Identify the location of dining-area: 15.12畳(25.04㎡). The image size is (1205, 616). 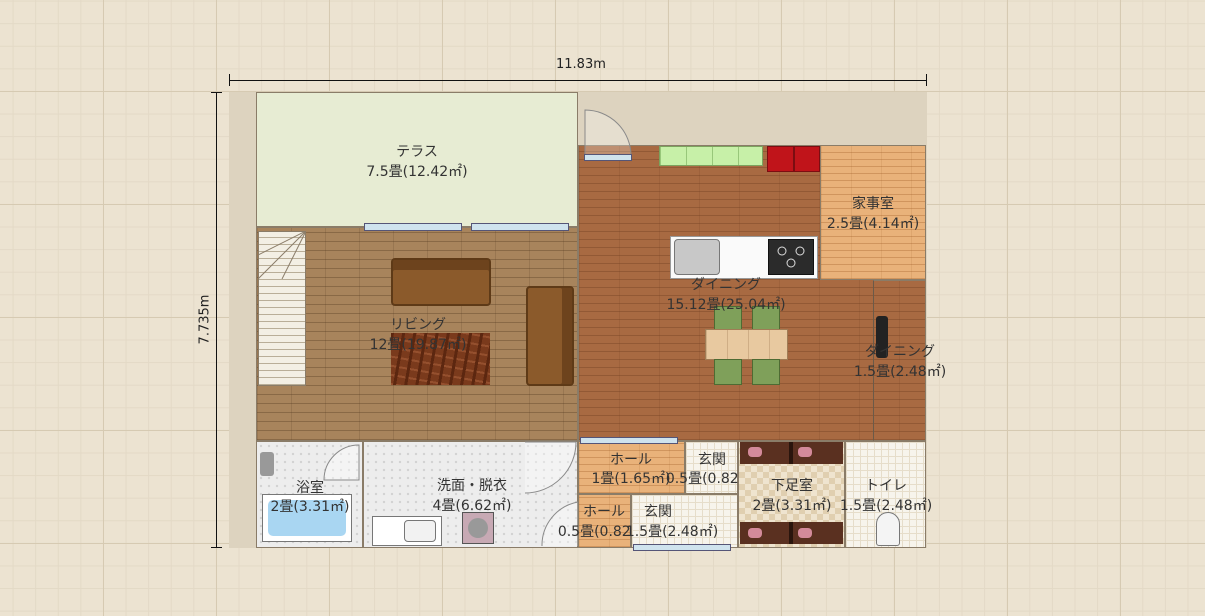
(726, 305).